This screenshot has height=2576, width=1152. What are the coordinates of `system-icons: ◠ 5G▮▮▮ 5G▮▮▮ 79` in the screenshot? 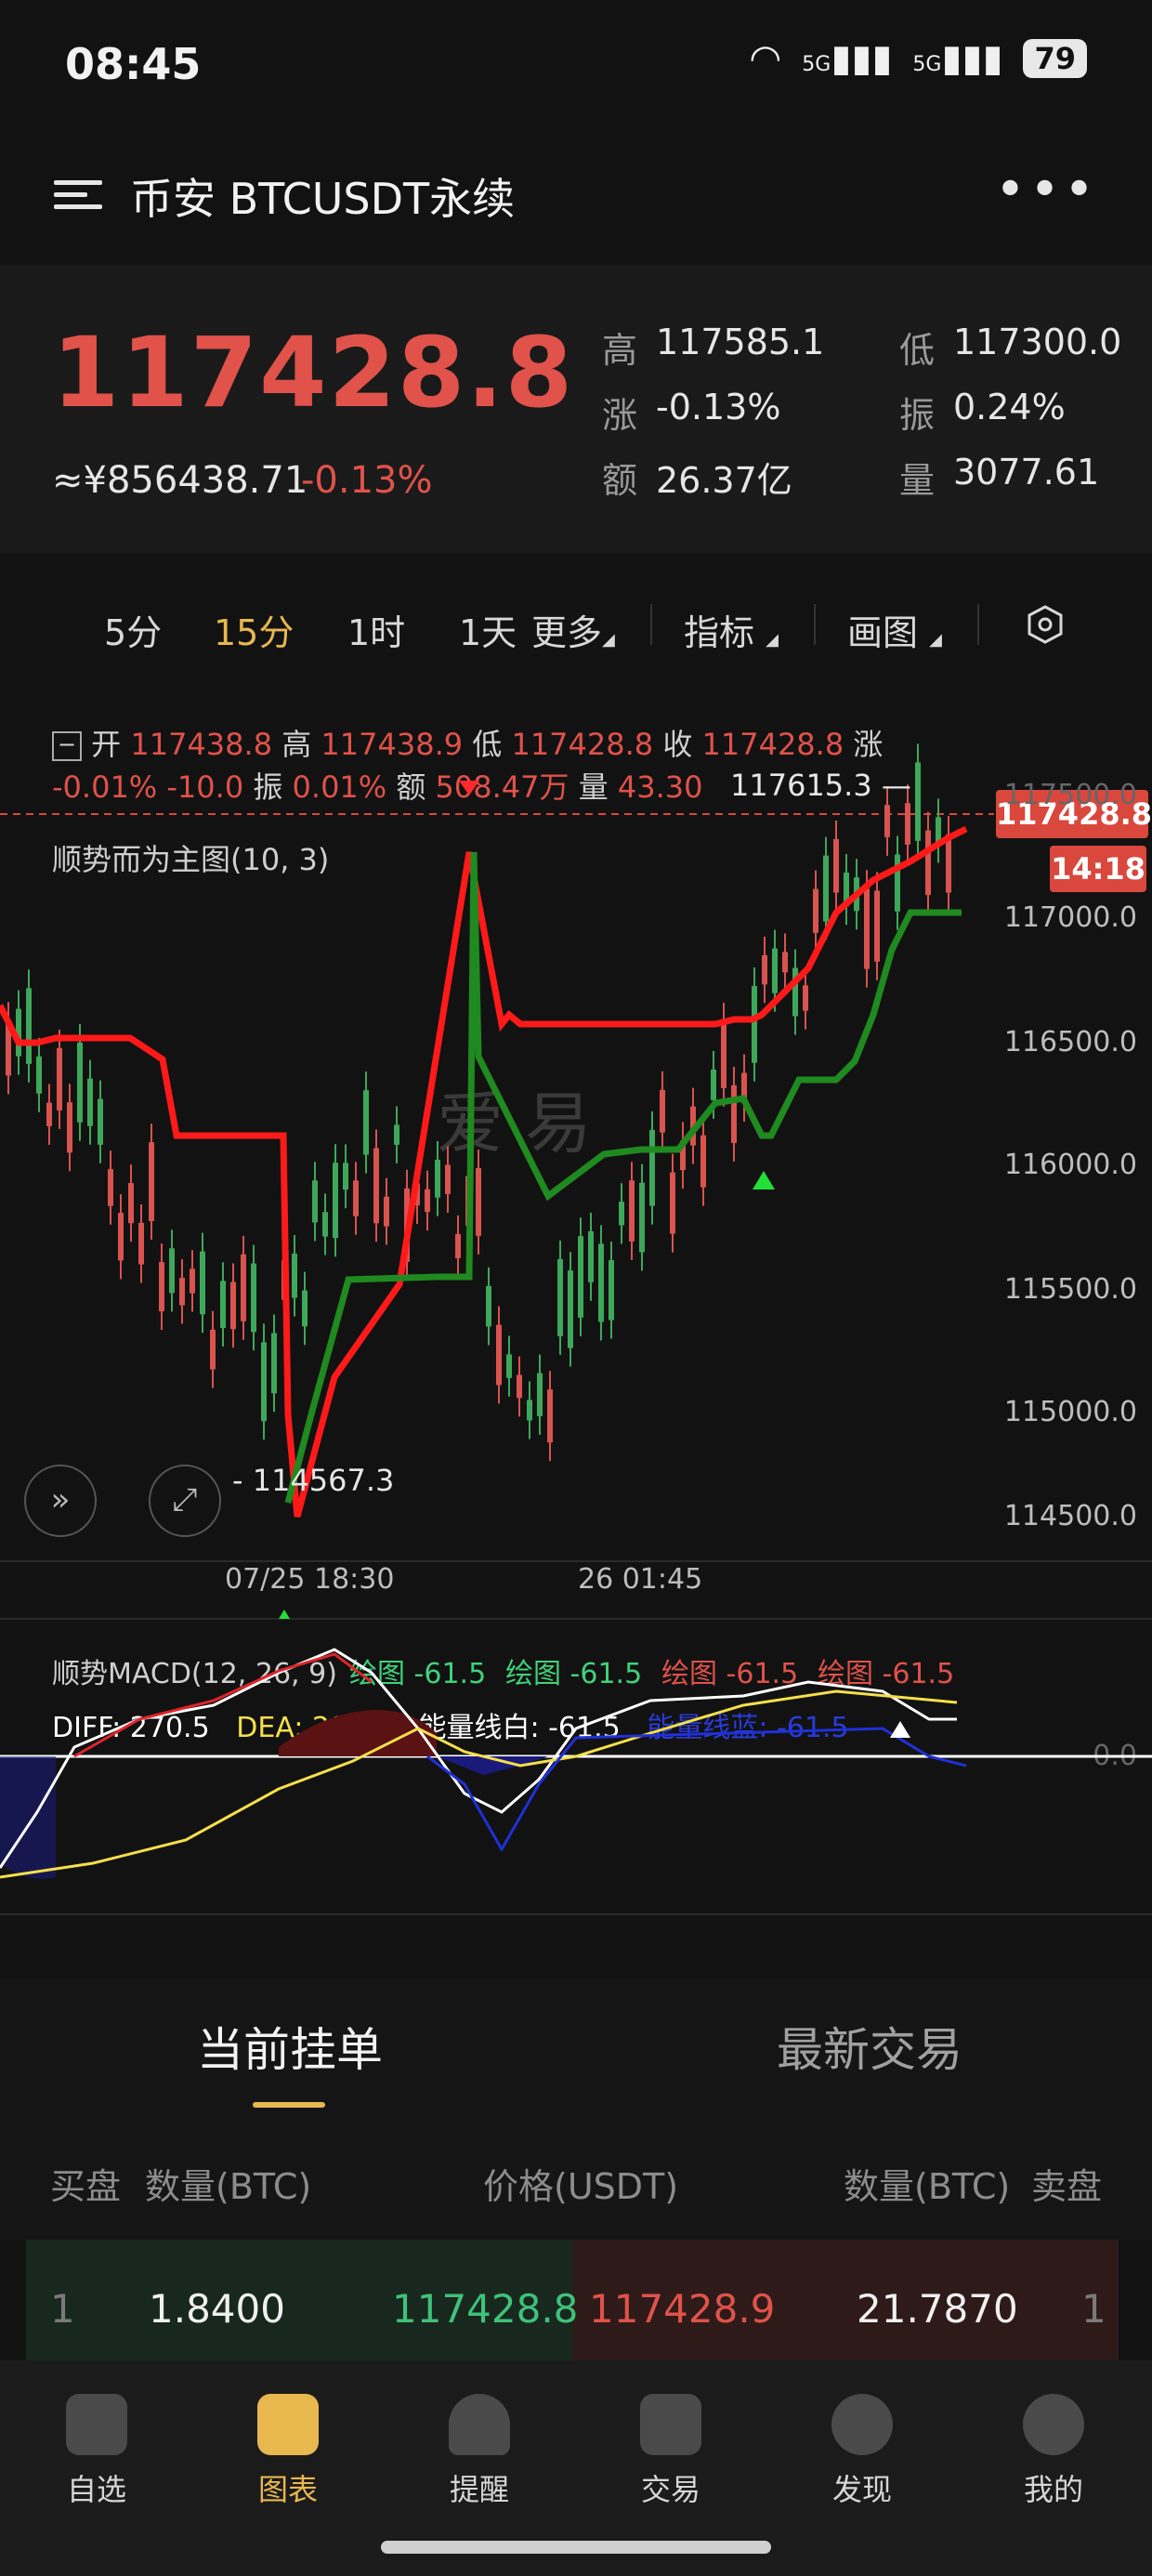 It's located at (918, 58).